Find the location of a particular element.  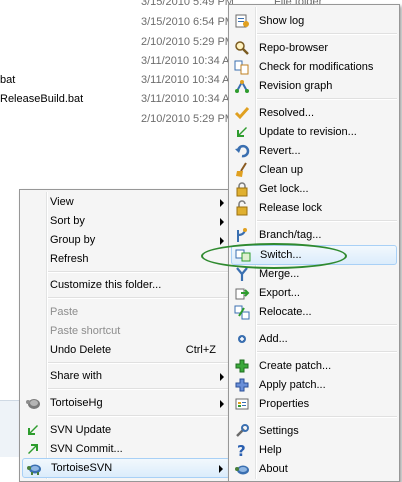

menu-item-label: Share with is located at coordinates (76, 376).